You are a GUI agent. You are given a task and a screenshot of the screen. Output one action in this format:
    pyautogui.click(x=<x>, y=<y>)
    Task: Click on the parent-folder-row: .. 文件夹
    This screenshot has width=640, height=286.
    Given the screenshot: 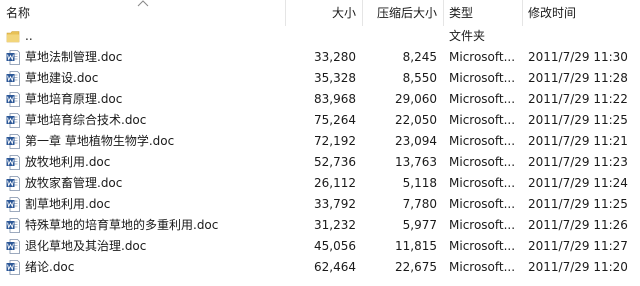 What is the action you would take?
    pyautogui.click(x=320, y=36)
    